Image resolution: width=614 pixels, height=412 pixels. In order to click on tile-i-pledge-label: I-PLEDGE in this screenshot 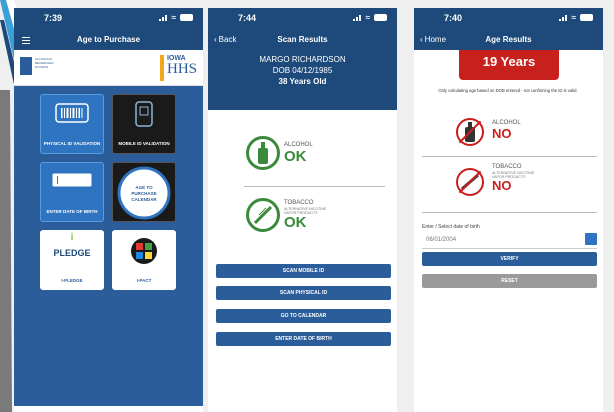, I will do `click(72, 280)`.